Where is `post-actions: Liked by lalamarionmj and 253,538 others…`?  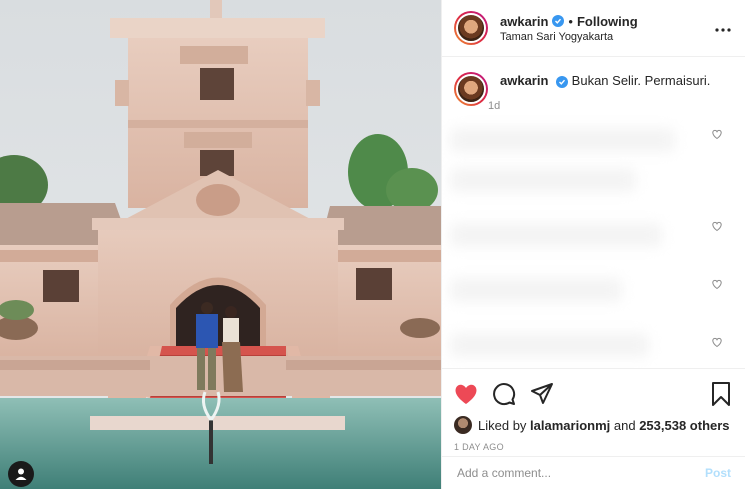
post-actions: Liked by lalamarionmj and 253,538 others… is located at coordinates (593, 410).